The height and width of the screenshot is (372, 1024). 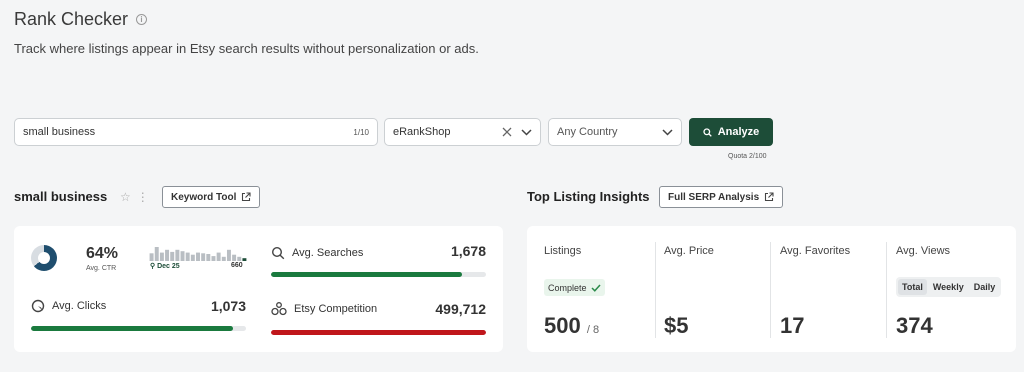 I want to click on check-icon, so click(x=596, y=287).